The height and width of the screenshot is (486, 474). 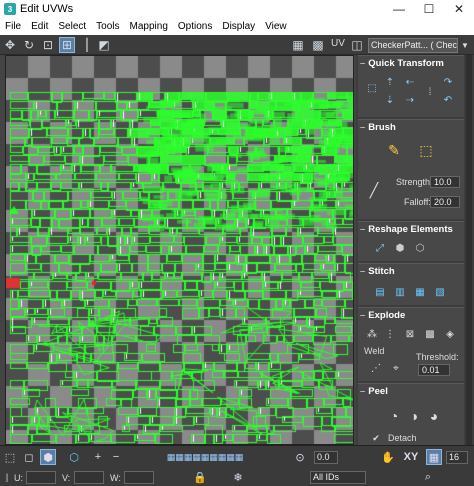 What do you see at coordinates (7, 477) in the screenshot?
I see `absolute-mode-icon: |` at bounding box center [7, 477].